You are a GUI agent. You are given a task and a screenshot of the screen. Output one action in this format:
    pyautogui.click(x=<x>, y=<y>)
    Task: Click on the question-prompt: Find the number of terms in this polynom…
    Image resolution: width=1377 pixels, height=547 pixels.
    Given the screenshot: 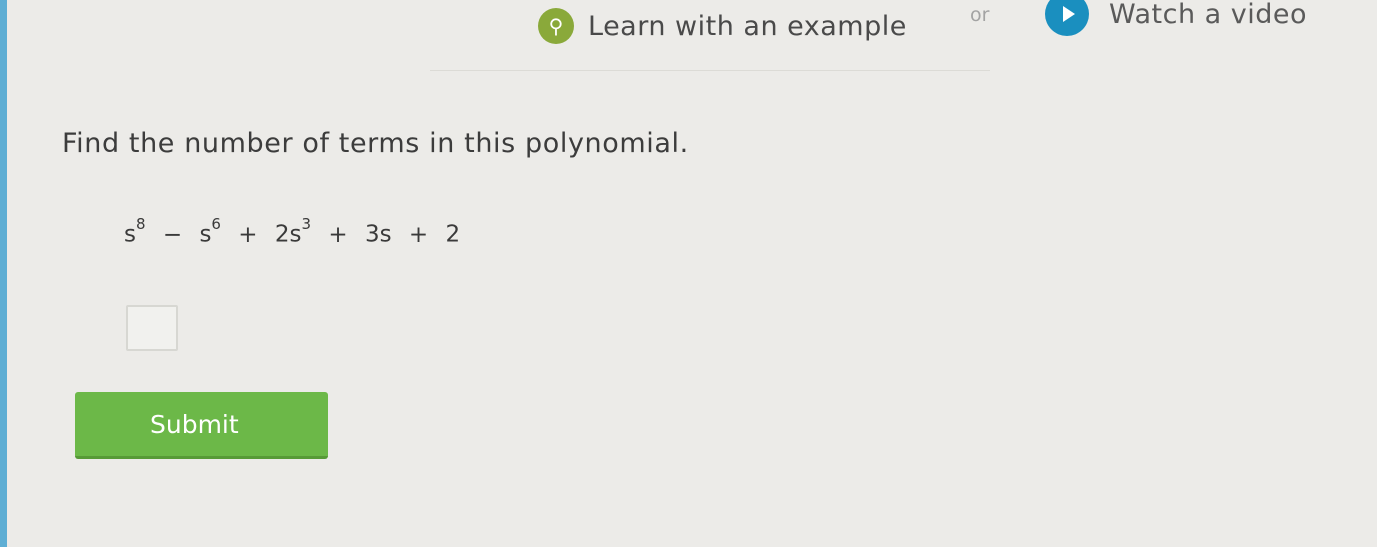 What is the action you would take?
    pyautogui.click(x=375, y=143)
    